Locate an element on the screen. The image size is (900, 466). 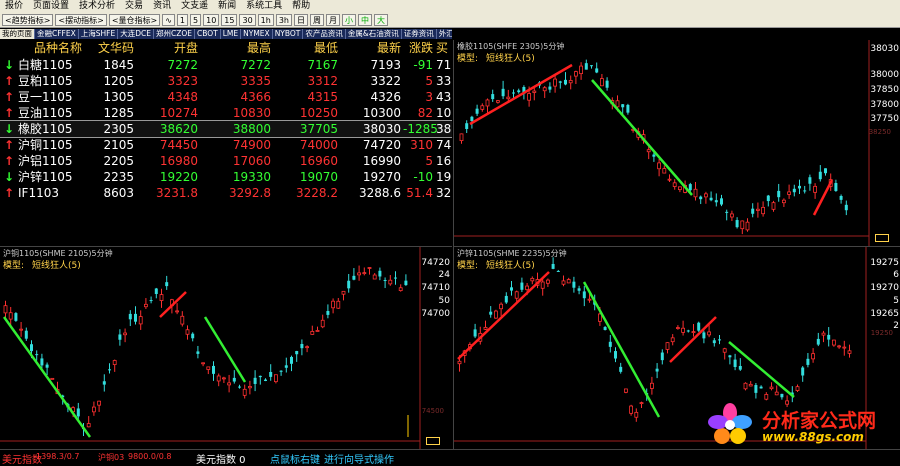
menu-item-6: 新闻 is located at coordinates (227, 6).